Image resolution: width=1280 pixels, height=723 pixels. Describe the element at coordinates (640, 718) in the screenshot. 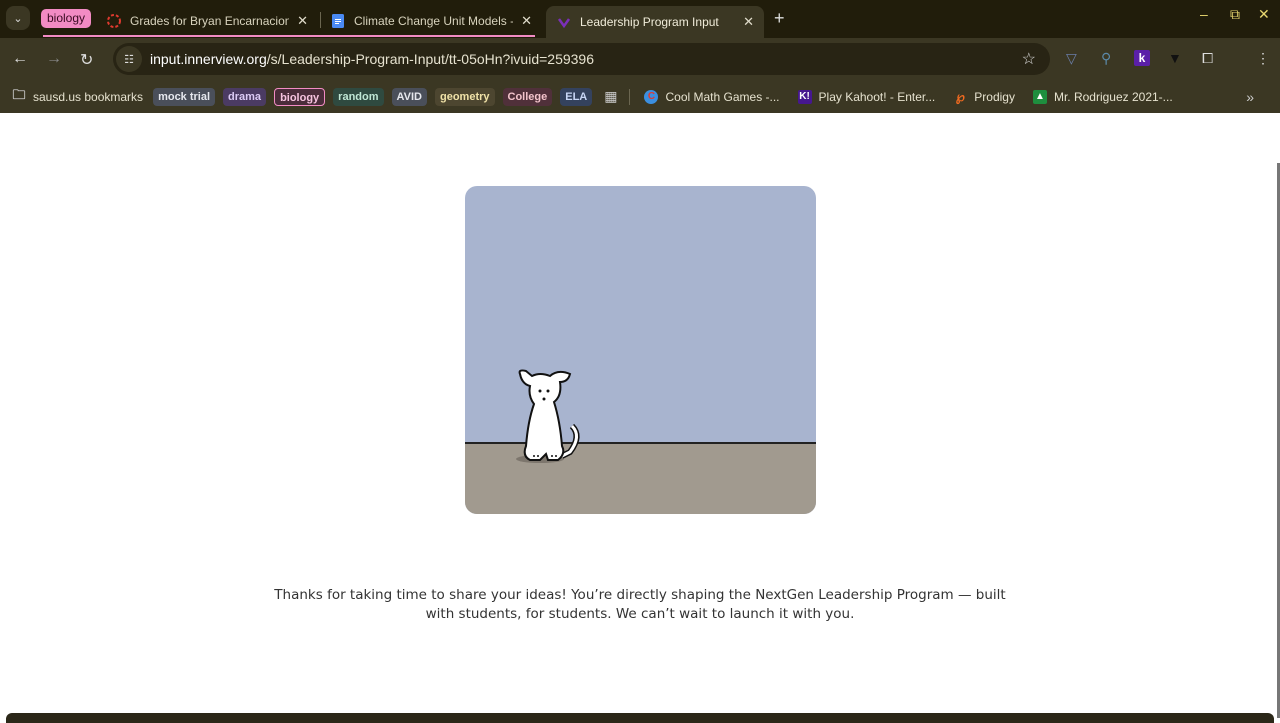

I see `bottom-bar` at that location.